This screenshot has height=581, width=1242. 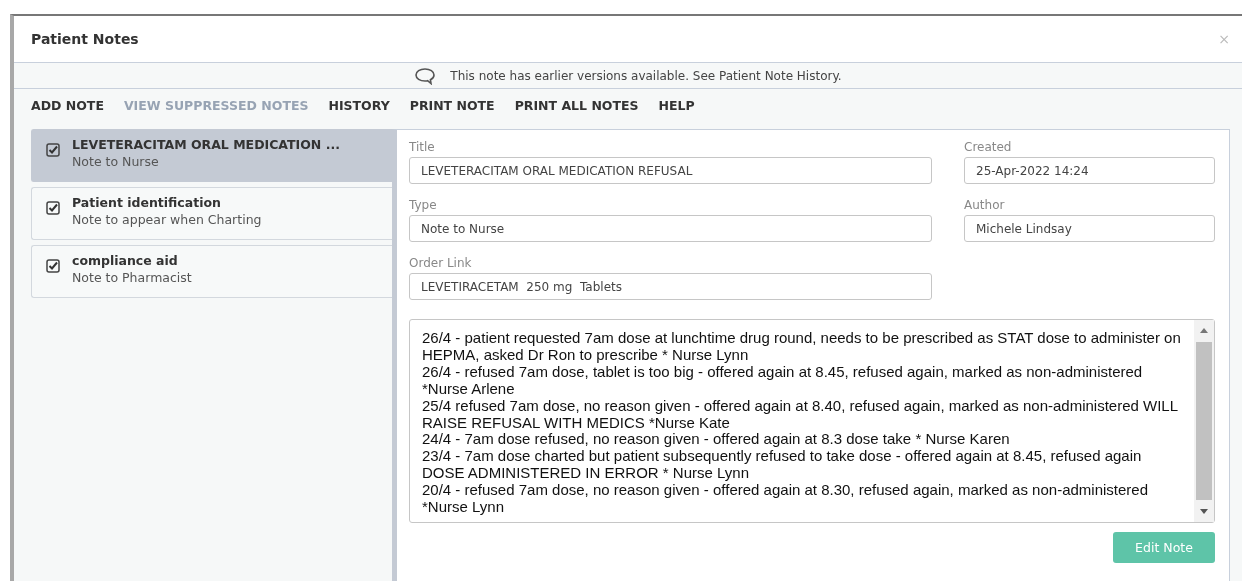 I want to click on note-text-line: 23/4 - 7am dose charted but patient subsequently refused to take dose - offered again at 8.45, refused again DOSE ADMINISTERED IN ERROR * Nurse Lynn, so click(x=782, y=465).